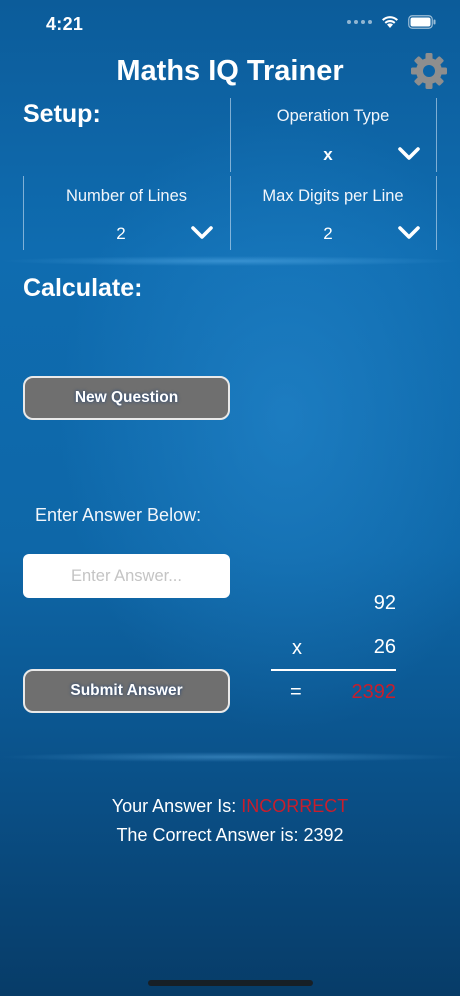 The height and width of the screenshot is (996, 460). Describe the element at coordinates (384, 603) in the screenshot. I see `equation-line-1: 92` at that location.